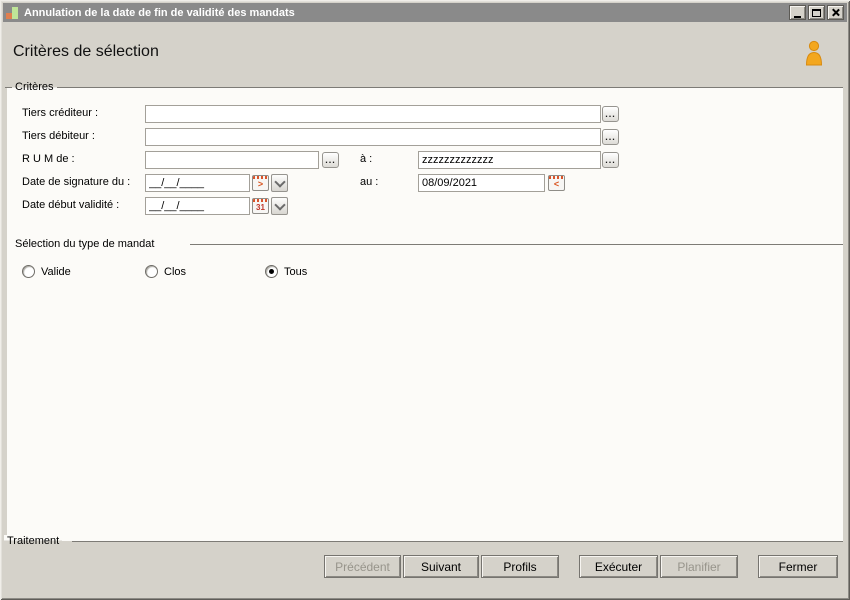 The image size is (850, 600). What do you see at coordinates (175, 271) in the screenshot?
I see `radio-clos-label: Clos` at bounding box center [175, 271].